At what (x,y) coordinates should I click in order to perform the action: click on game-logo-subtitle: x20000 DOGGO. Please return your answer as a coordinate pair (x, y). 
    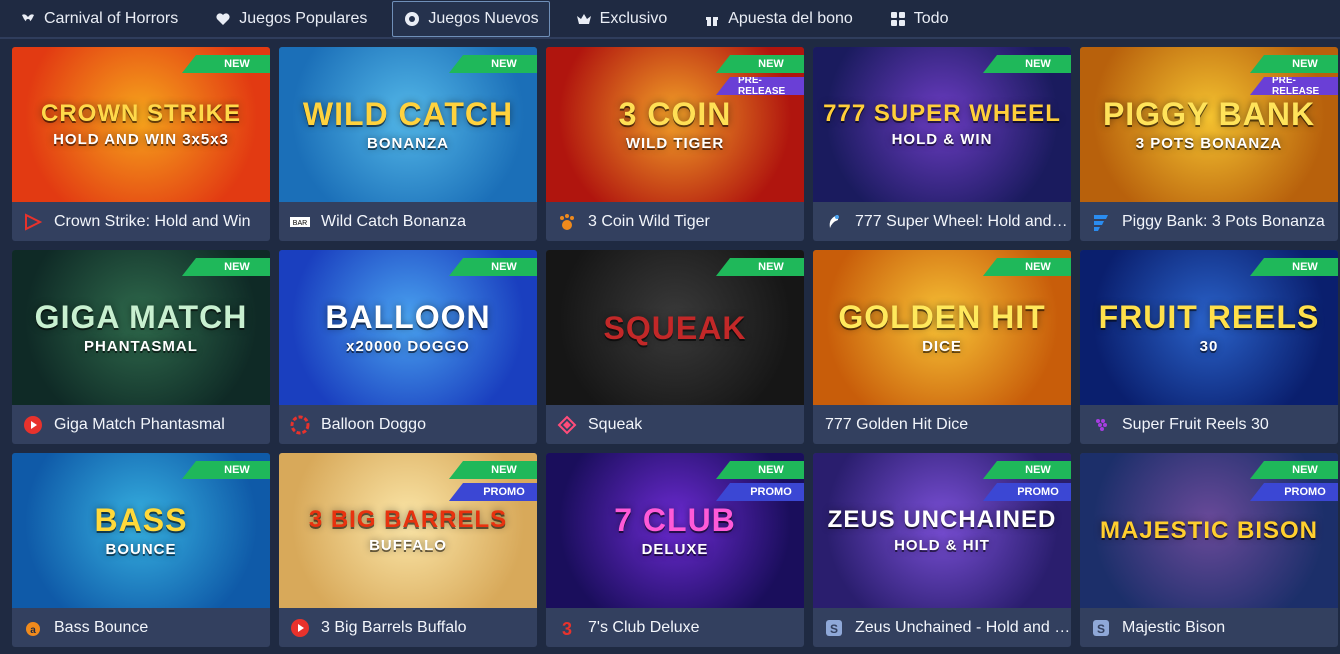
    Looking at the image, I should click on (408, 346).